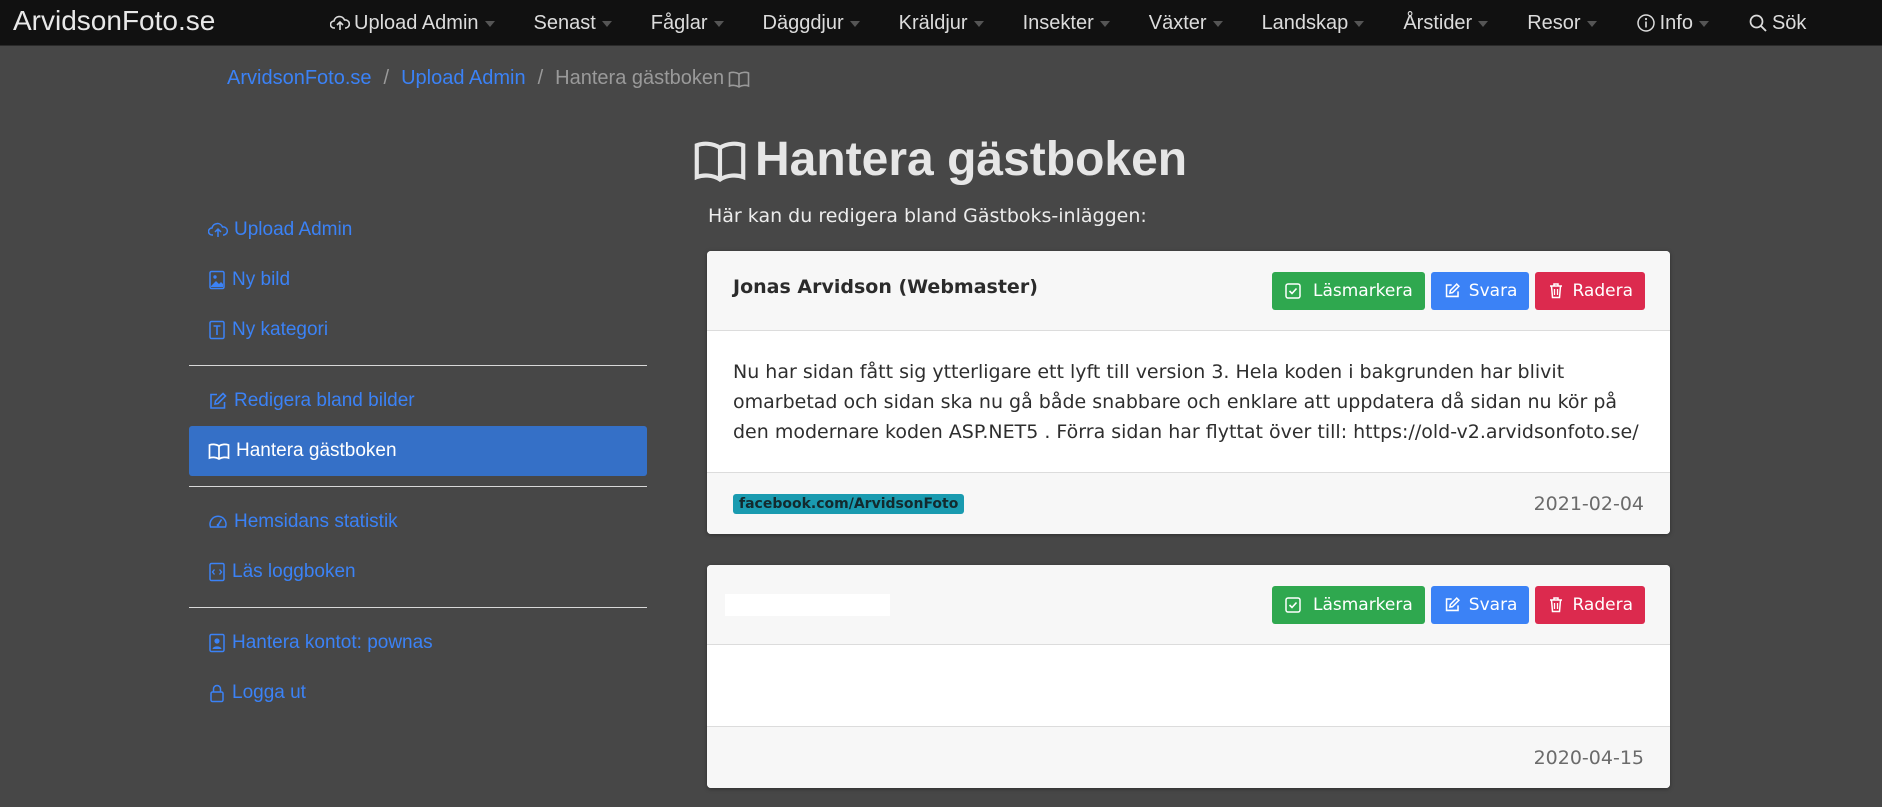  Describe the element at coordinates (114, 21) in the screenshot. I see `site-brand: ArvidsonFoto.se` at that location.